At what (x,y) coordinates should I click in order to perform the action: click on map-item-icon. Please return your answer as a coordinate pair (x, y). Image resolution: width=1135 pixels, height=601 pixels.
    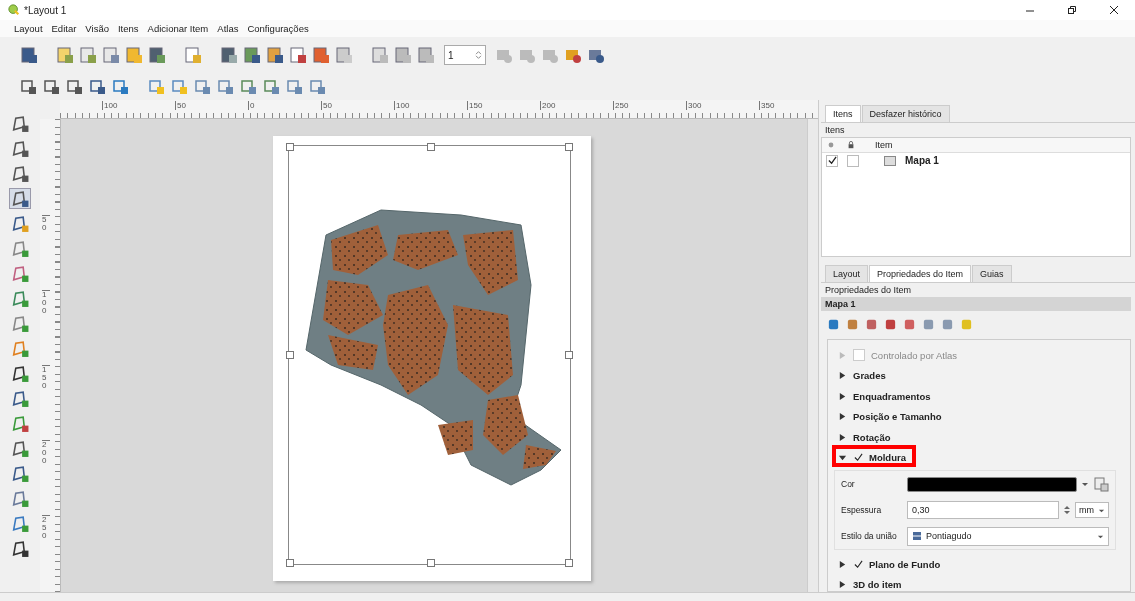
    Looking at the image, I should click on (890, 160).